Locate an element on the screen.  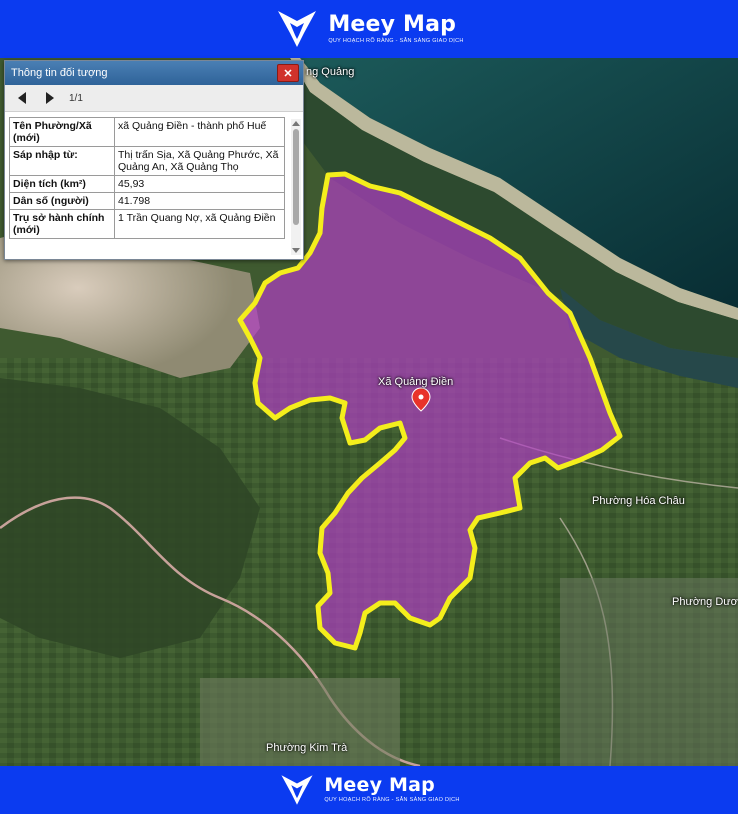
table-row: Diện tích (km²) 45,93 is located at coordinates (147, 184).